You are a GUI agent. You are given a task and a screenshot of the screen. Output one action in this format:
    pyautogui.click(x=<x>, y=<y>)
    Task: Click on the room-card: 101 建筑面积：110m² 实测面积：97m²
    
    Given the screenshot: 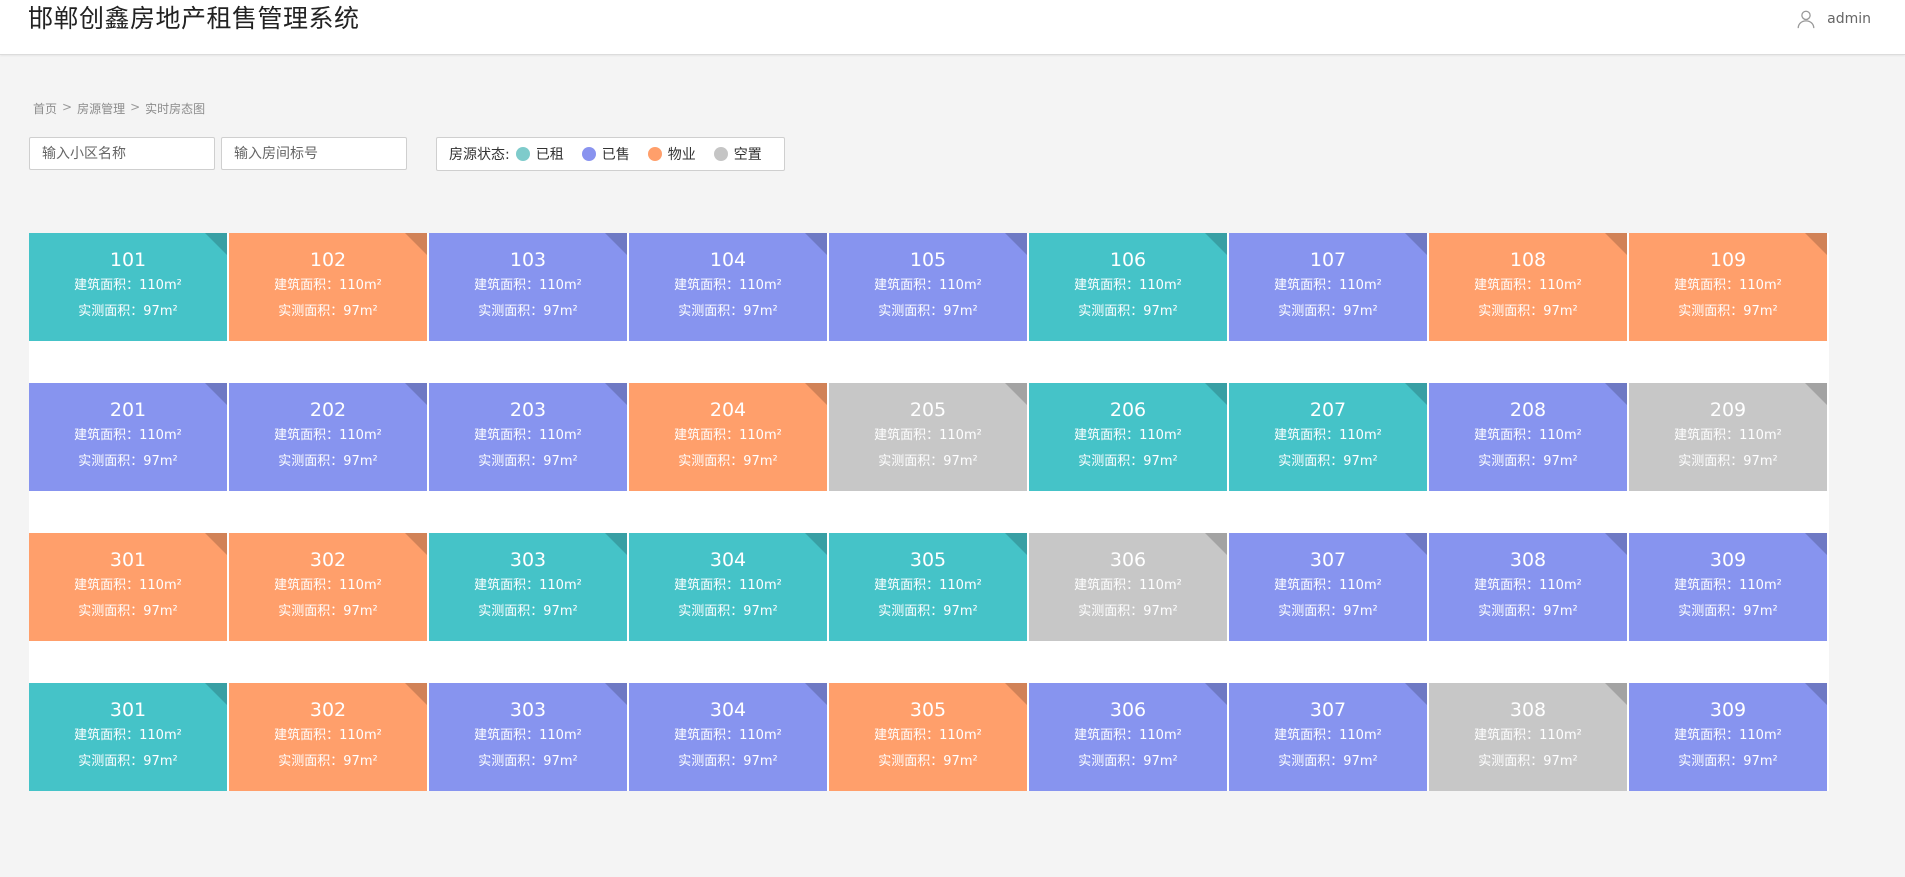 What is the action you would take?
    pyautogui.click(x=128, y=287)
    